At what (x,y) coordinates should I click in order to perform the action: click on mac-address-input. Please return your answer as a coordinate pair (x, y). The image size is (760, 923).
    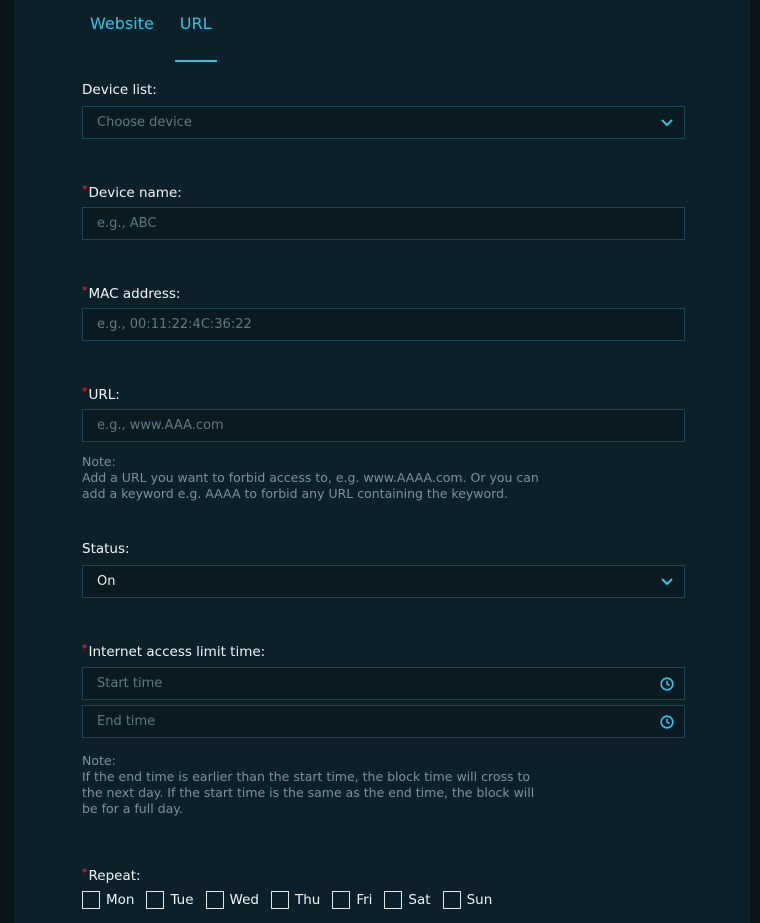
    Looking at the image, I should click on (383, 324).